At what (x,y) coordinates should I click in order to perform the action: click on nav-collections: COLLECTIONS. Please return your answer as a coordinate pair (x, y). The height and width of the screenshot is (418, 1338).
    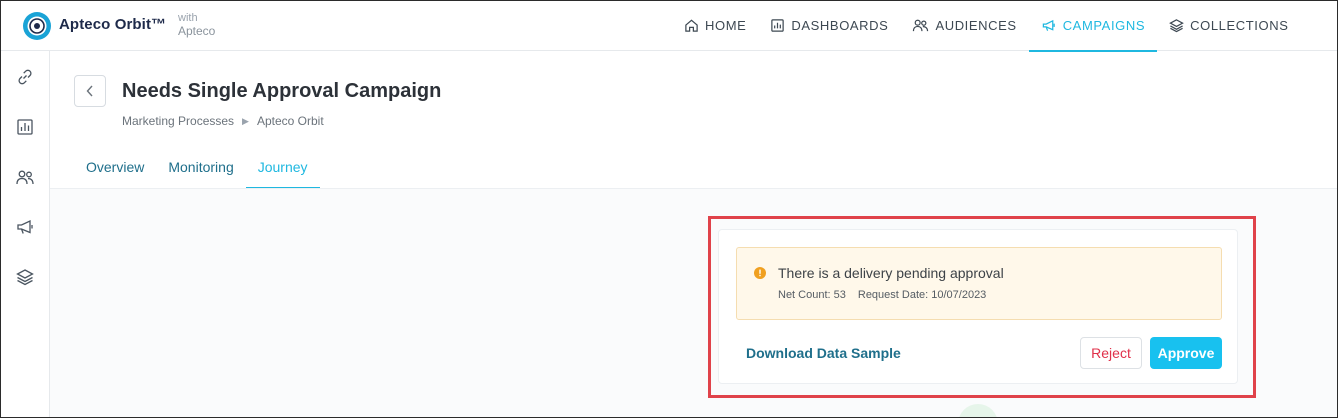
    Looking at the image, I should click on (1228, 25).